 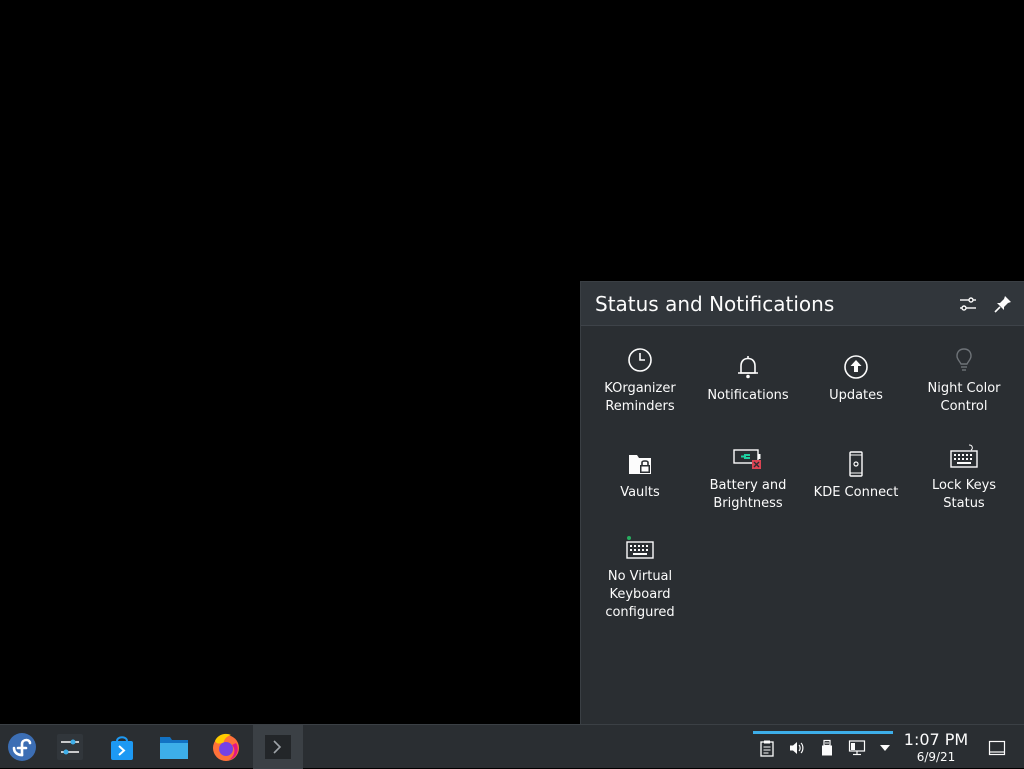 What do you see at coordinates (640, 547) in the screenshot?
I see `virtual-keyboard-icon` at bounding box center [640, 547].